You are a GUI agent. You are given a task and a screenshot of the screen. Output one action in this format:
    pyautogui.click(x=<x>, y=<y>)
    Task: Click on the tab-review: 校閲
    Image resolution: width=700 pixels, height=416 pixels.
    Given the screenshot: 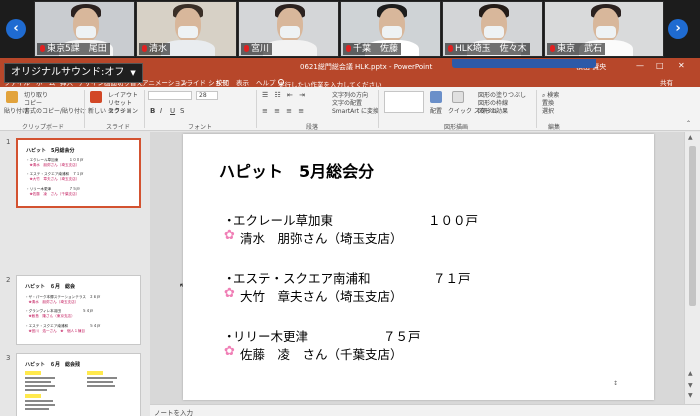 What is the action you would take?
    pyautogui.click(x=222, y=82)
    